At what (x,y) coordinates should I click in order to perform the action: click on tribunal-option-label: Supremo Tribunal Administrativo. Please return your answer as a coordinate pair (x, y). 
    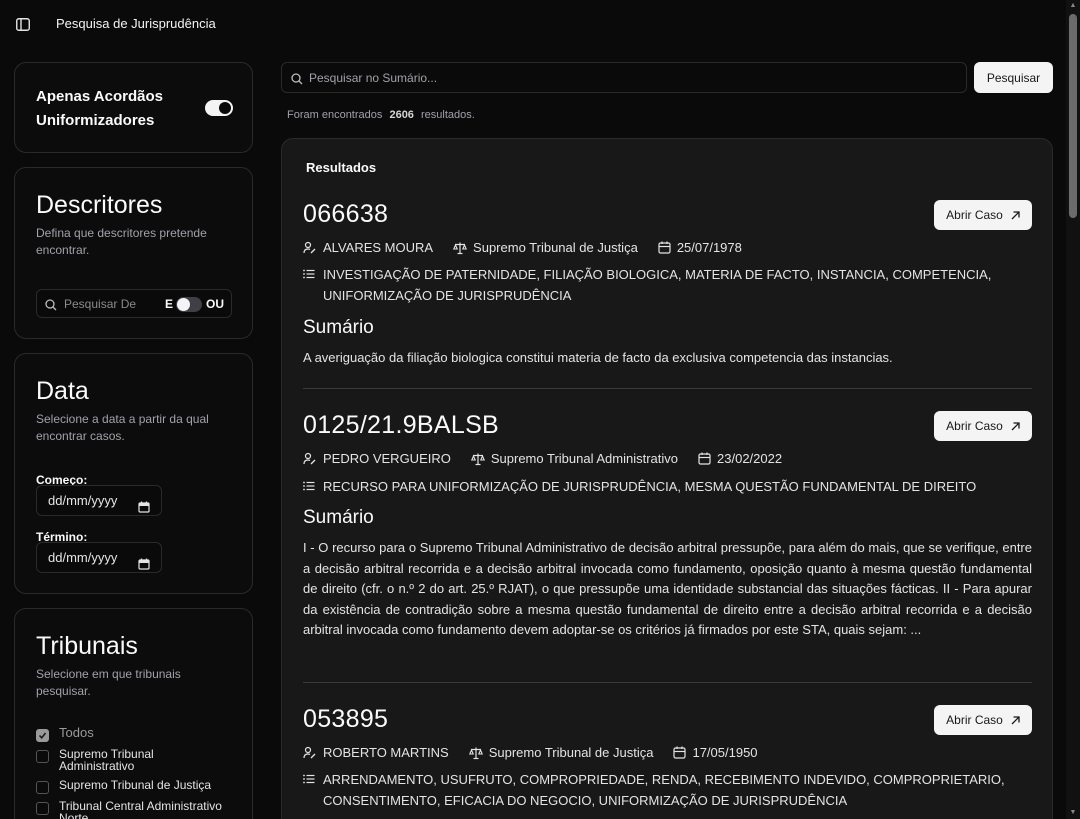
    Looking at the image, I should click on (106, 760).